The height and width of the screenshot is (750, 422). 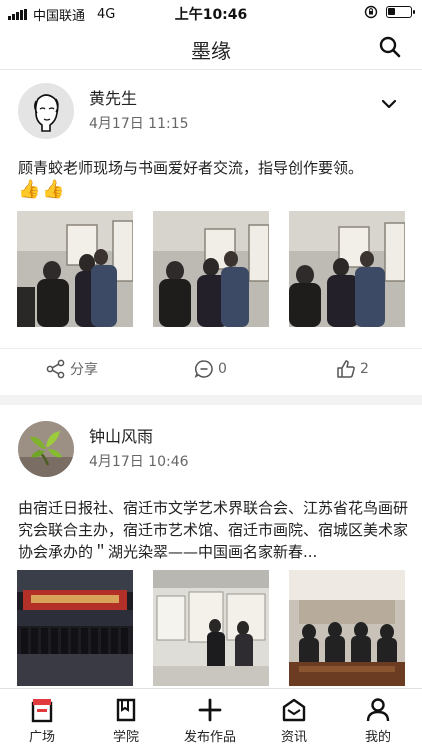 What do you see at coordinates (203, 369) in the screenshot?
I see `comment-icon` at bounding box center [203, 369].